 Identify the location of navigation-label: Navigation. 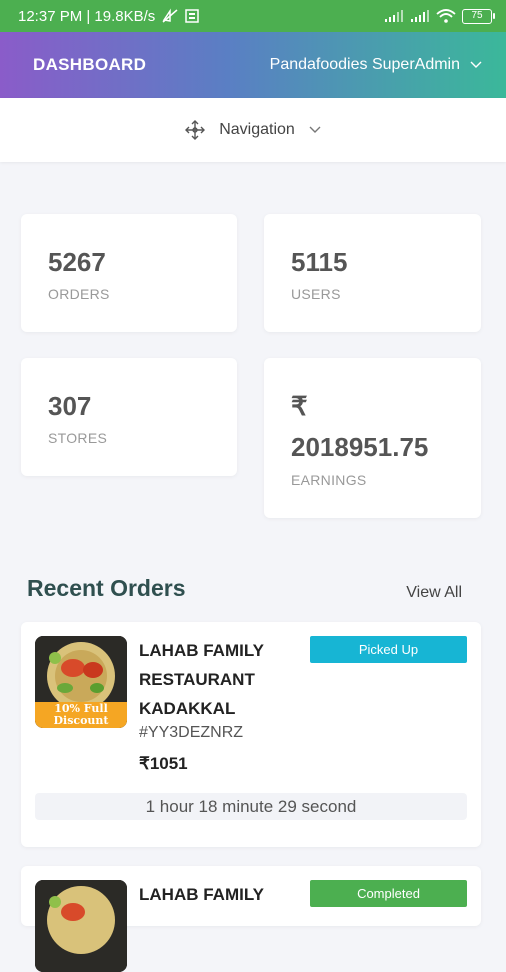
(257, 129).